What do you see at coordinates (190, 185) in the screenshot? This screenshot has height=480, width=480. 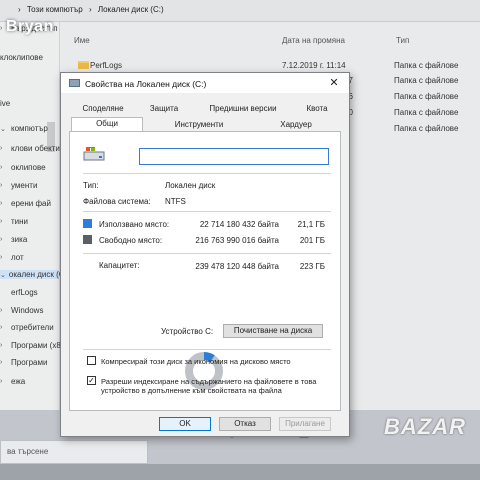 I see `type-value: Локален диск` at bounding box center [190, 185].